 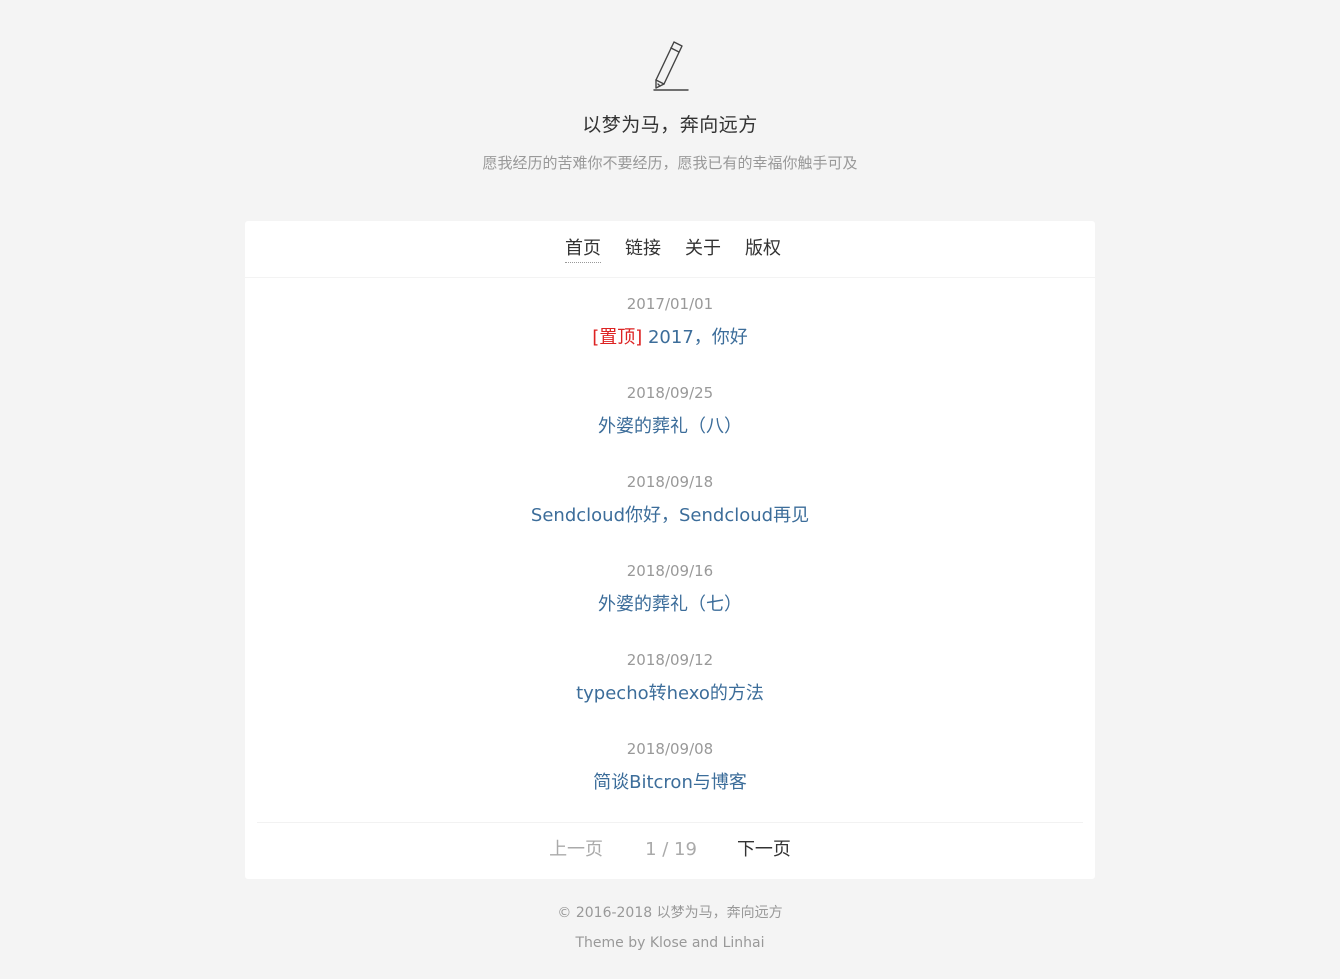 I want to click on list-item: 2018/09/16 外婆的葬礼（七）, so click(x=670, y=604).